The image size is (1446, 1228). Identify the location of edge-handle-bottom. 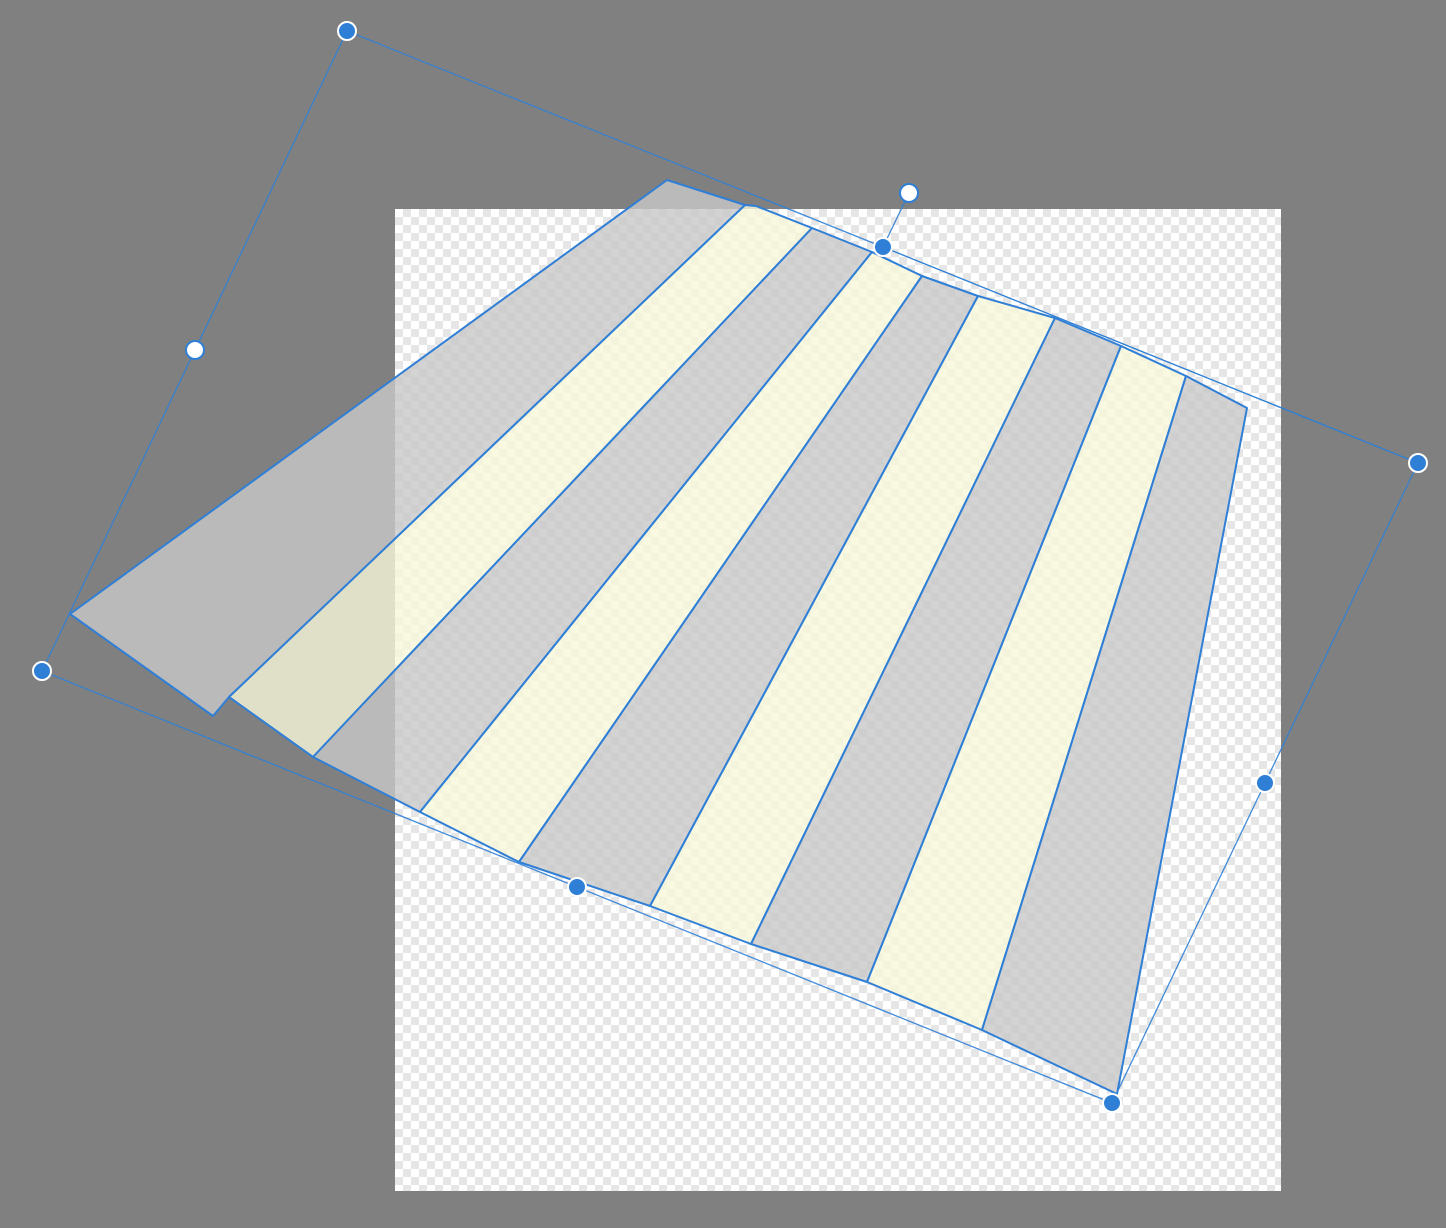
(577, 887).